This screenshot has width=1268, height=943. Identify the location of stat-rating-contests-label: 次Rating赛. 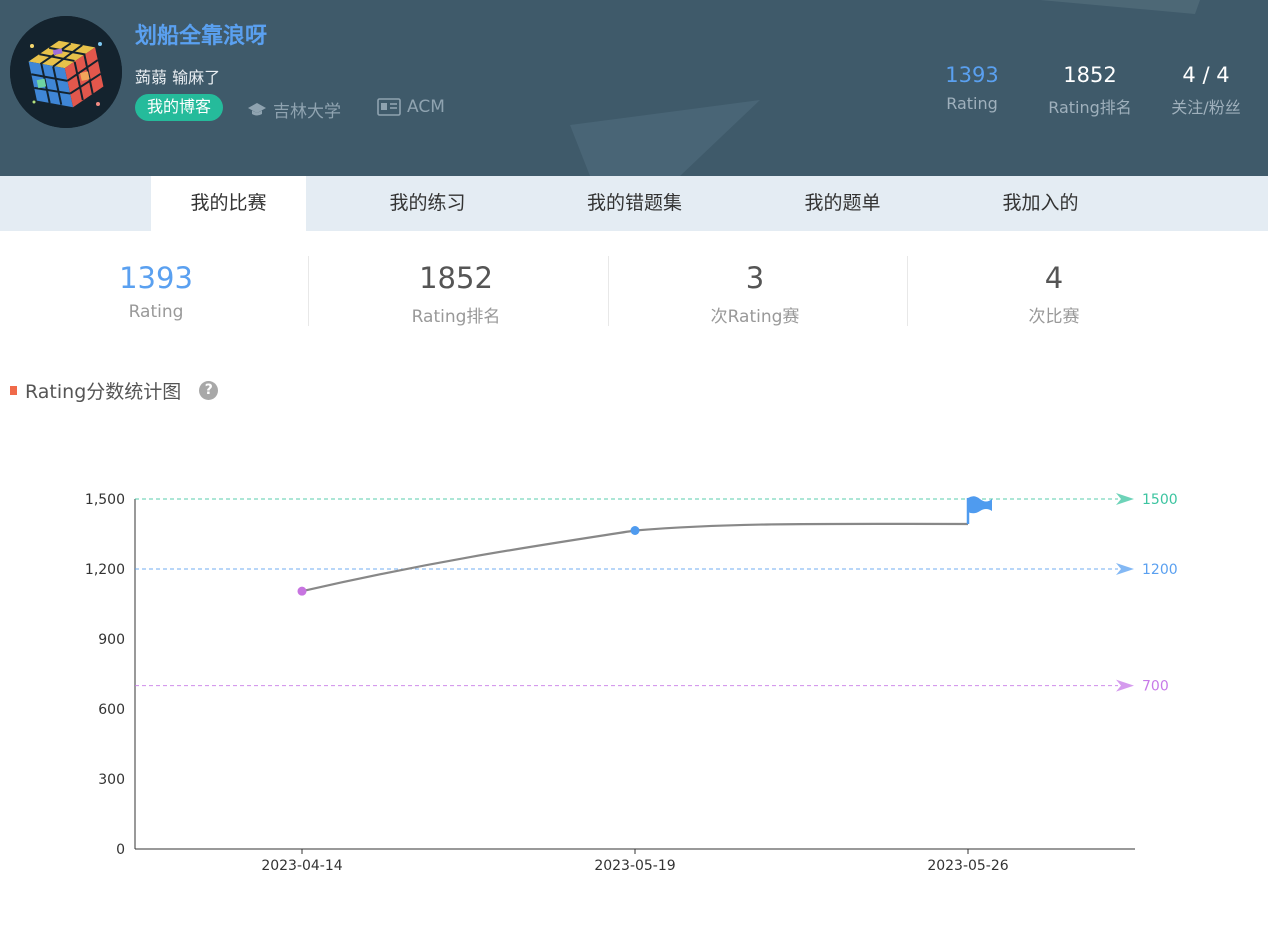
(755, 317).